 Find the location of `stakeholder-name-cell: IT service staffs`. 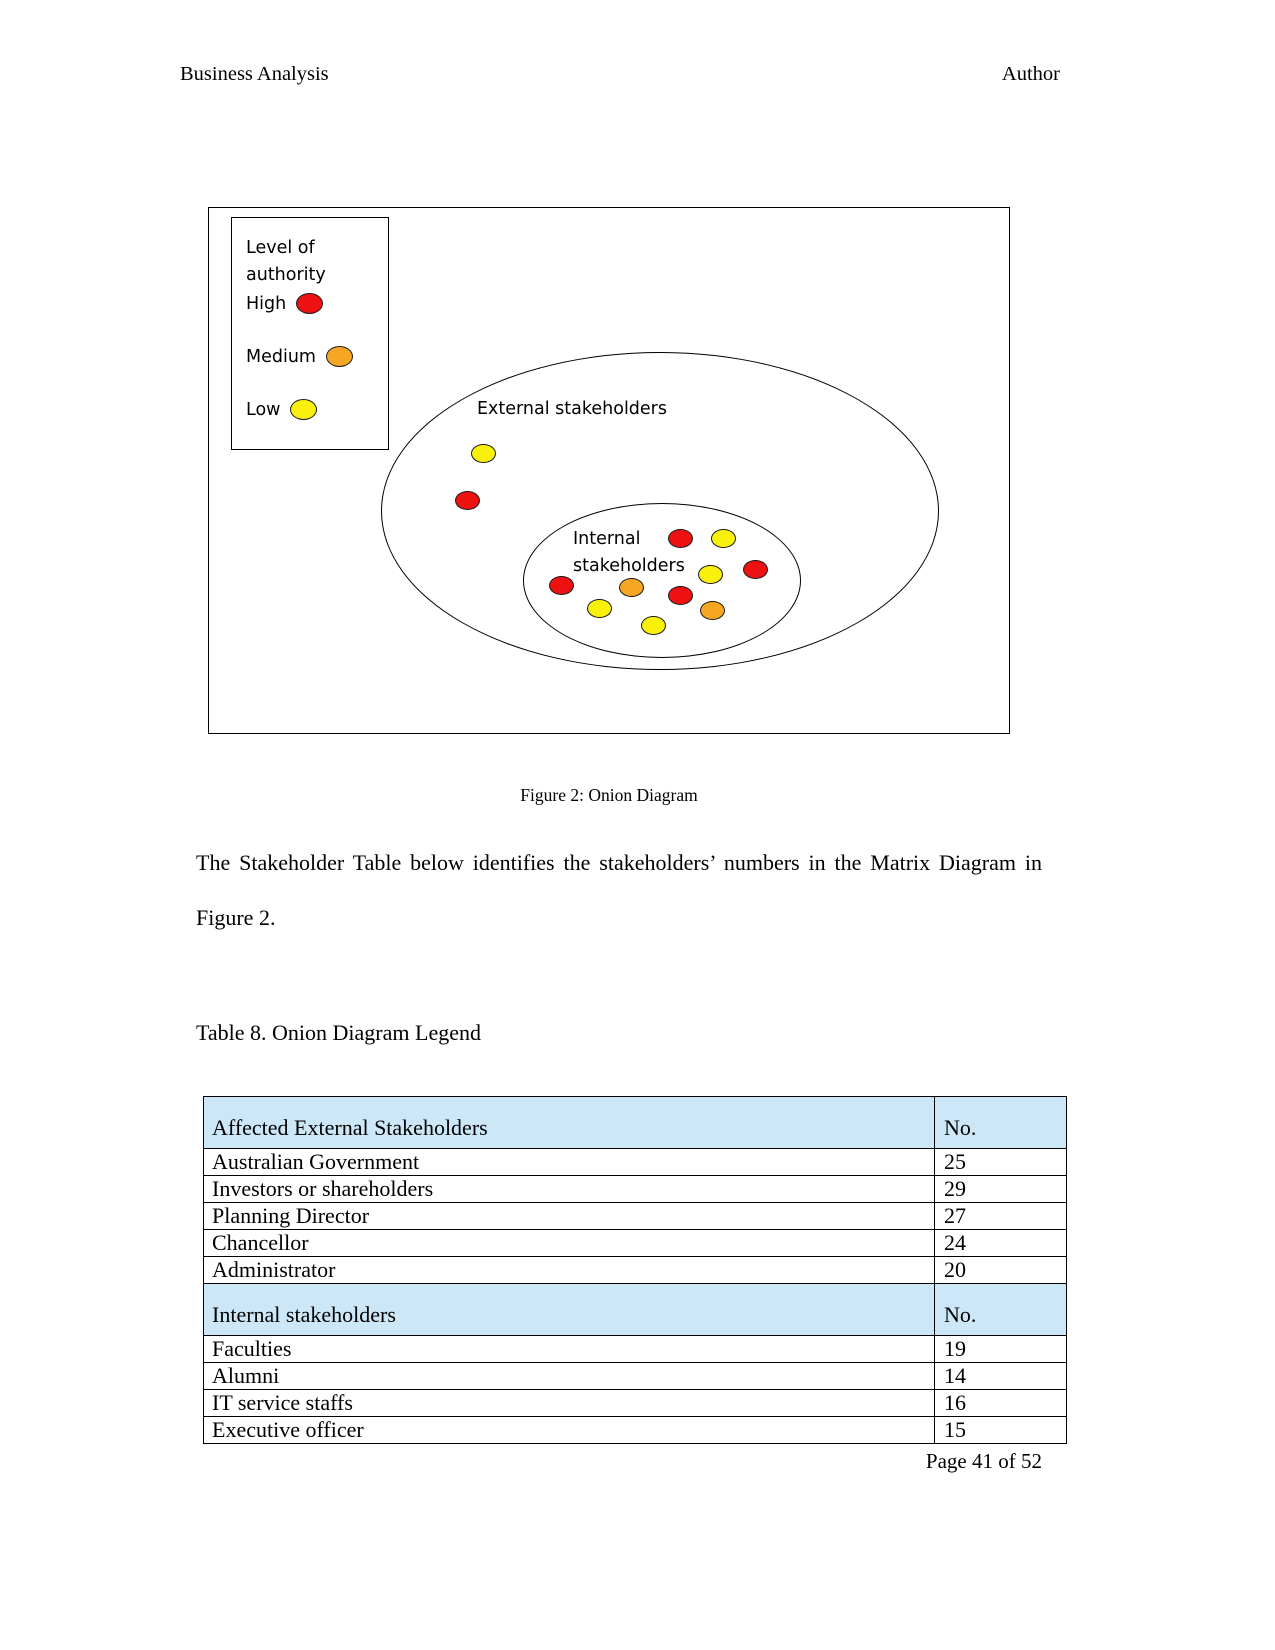

stakeholder-name-cell: IT service staffs is located at coordinates (569, 1403).